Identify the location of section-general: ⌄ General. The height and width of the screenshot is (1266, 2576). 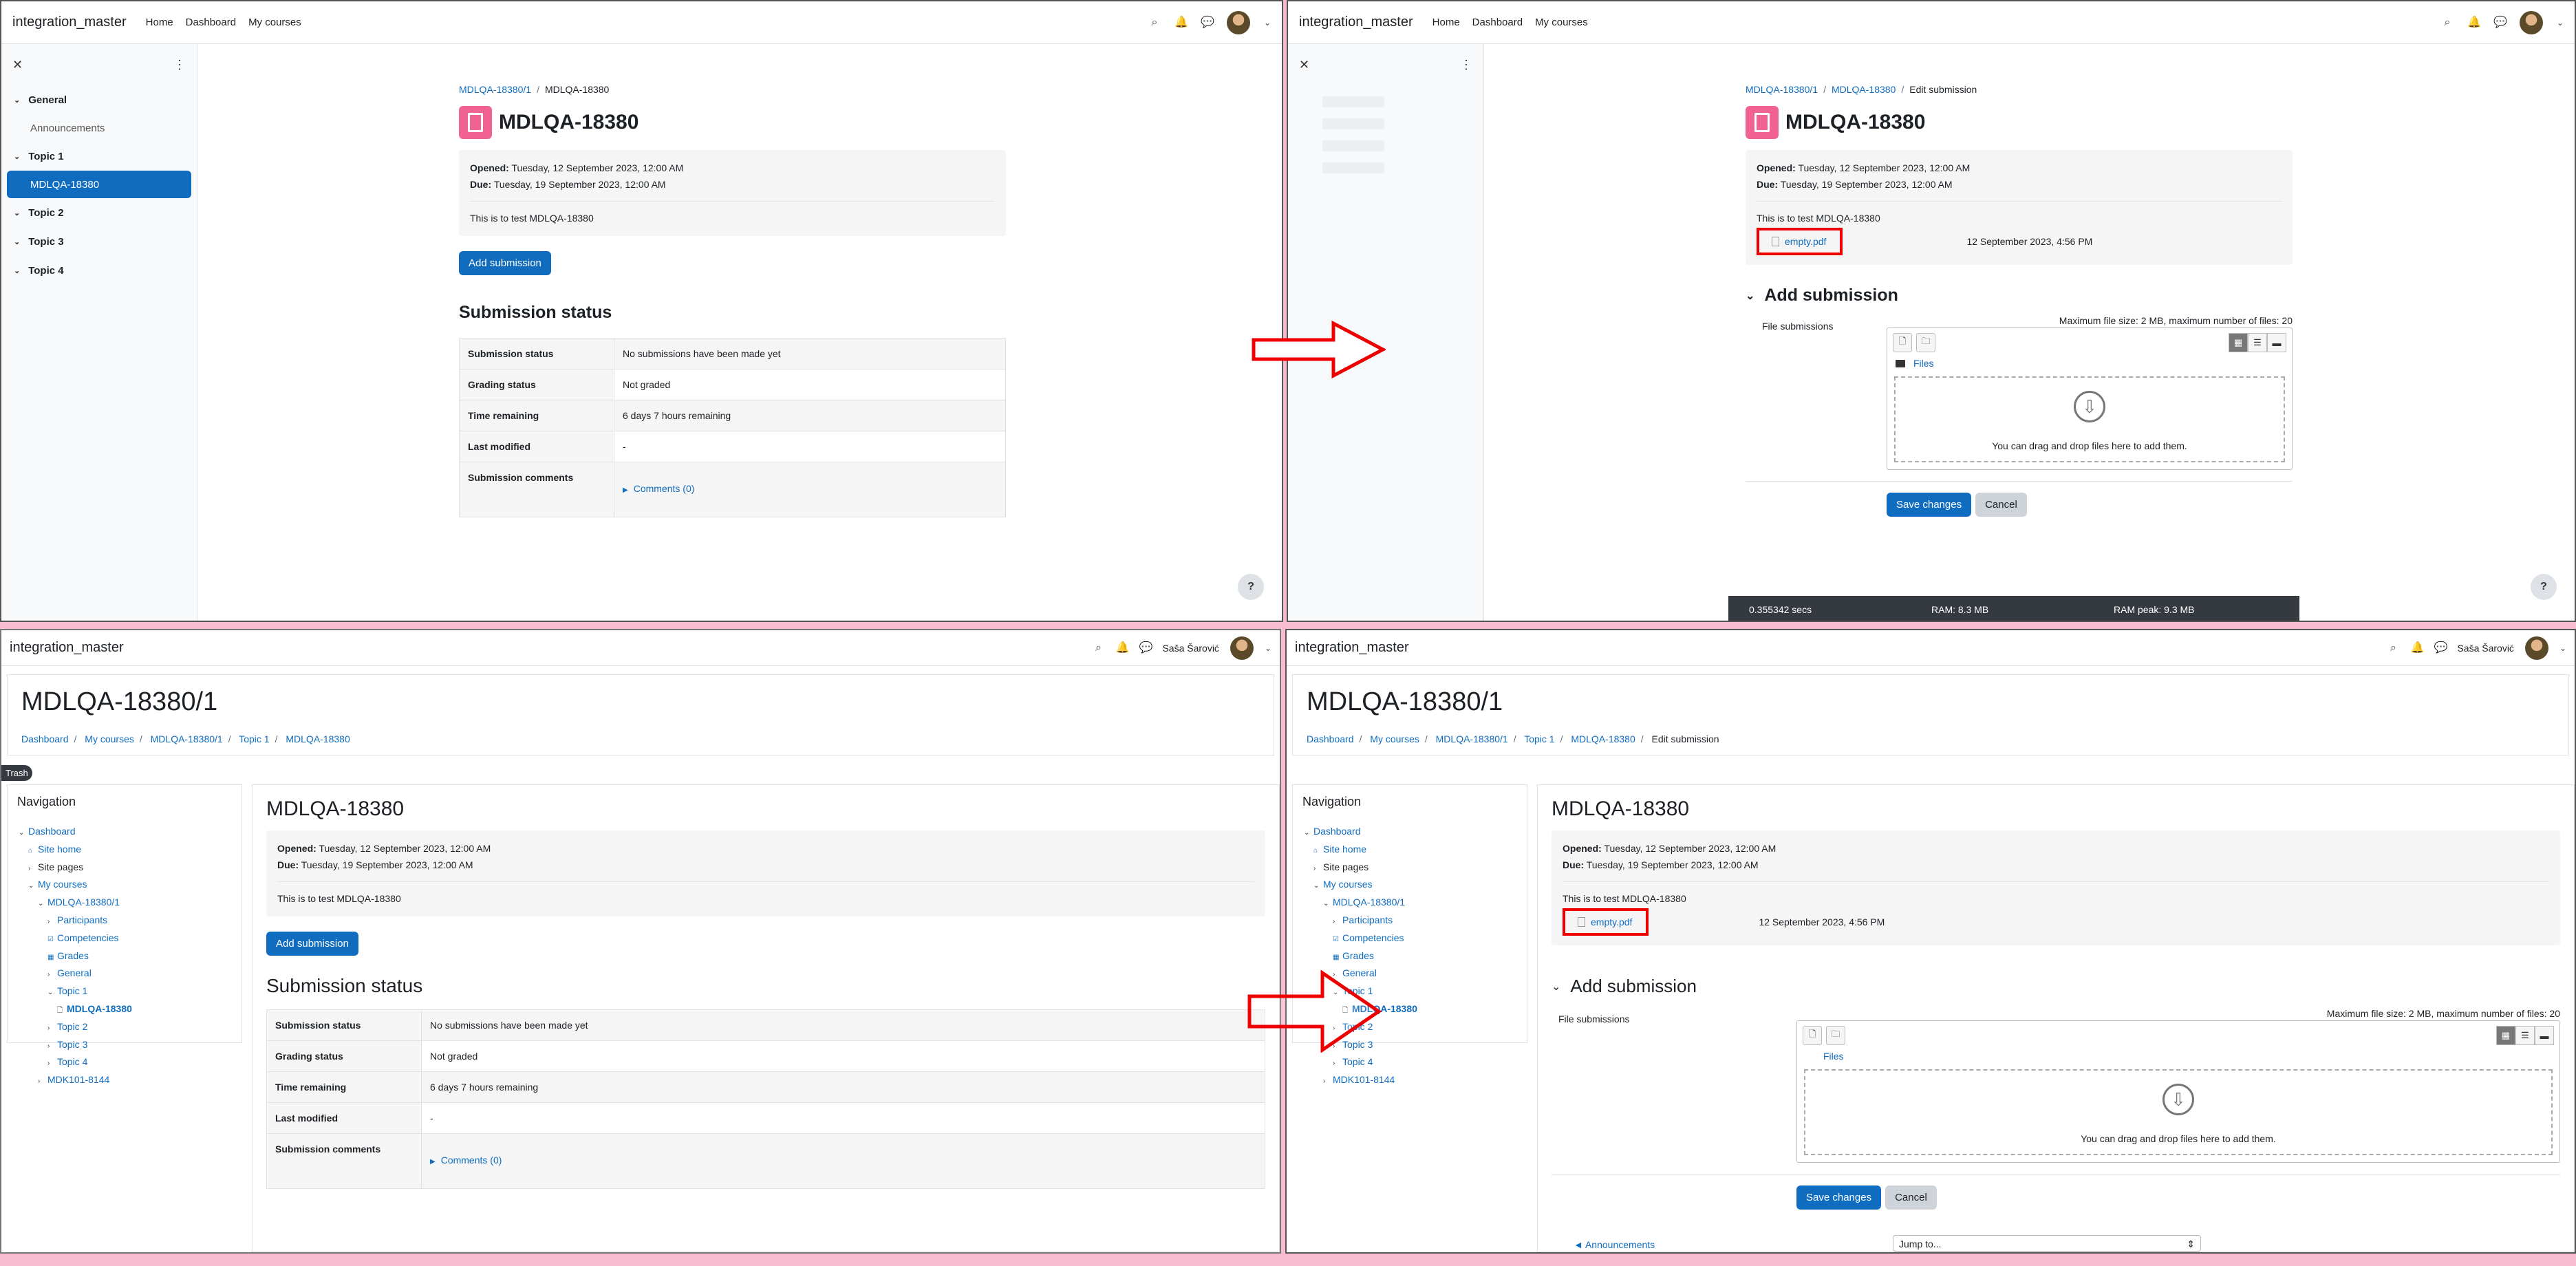
(99, 99).